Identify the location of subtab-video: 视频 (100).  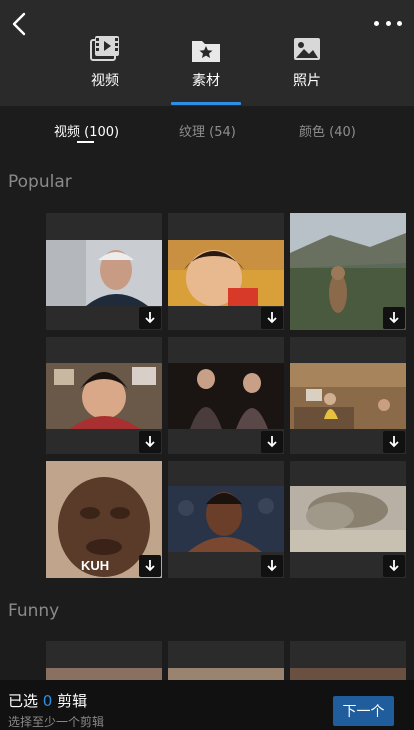
(86, 130).